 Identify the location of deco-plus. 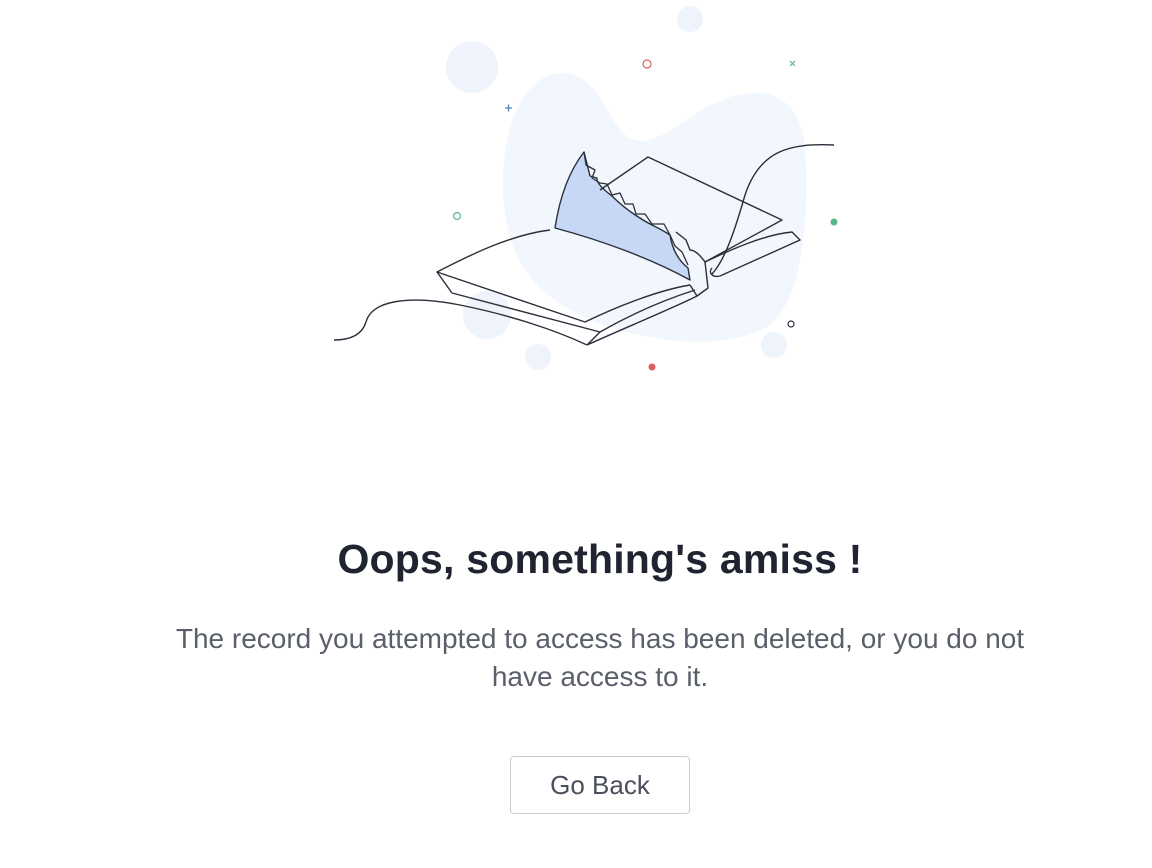
(508, 108).